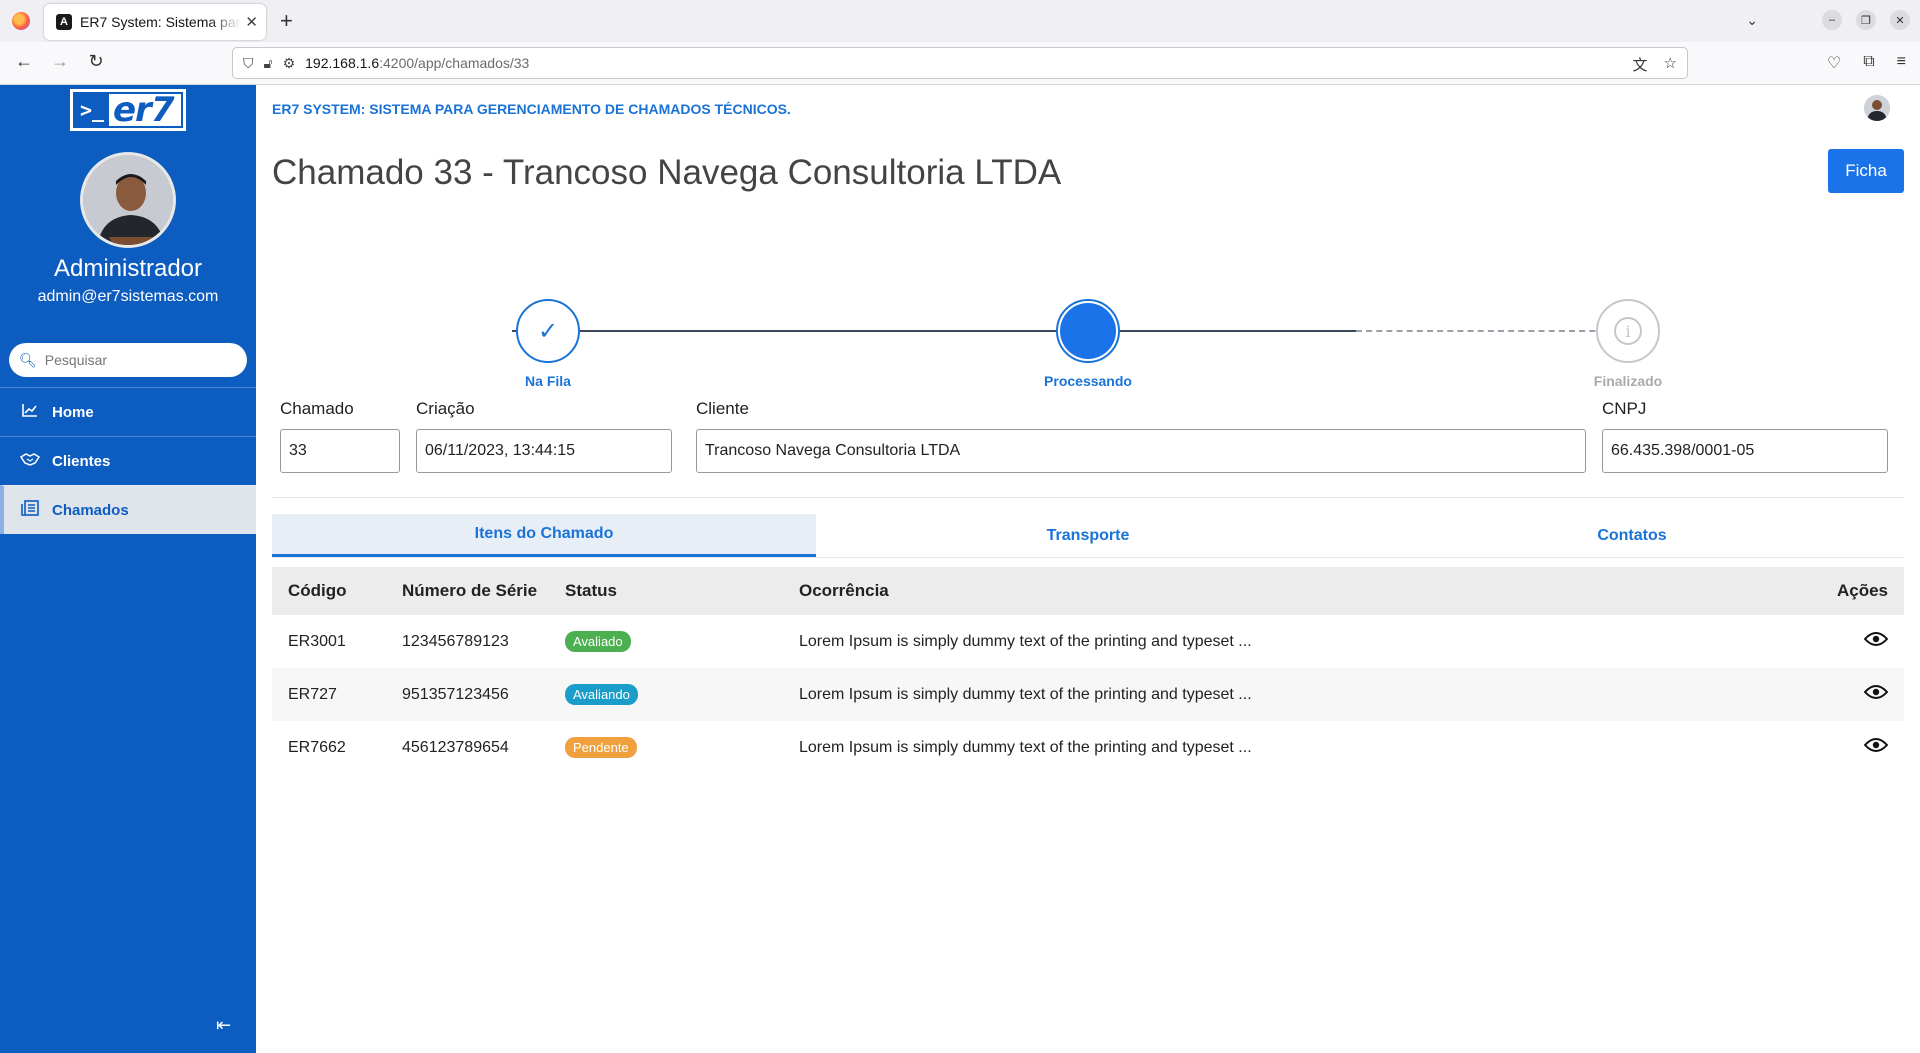 The height and width of the screenshot is (1053, 1920). Describe the element at coordinates (248, 63) in the screenshot. I see `shield-icon: ⛉` at that location.